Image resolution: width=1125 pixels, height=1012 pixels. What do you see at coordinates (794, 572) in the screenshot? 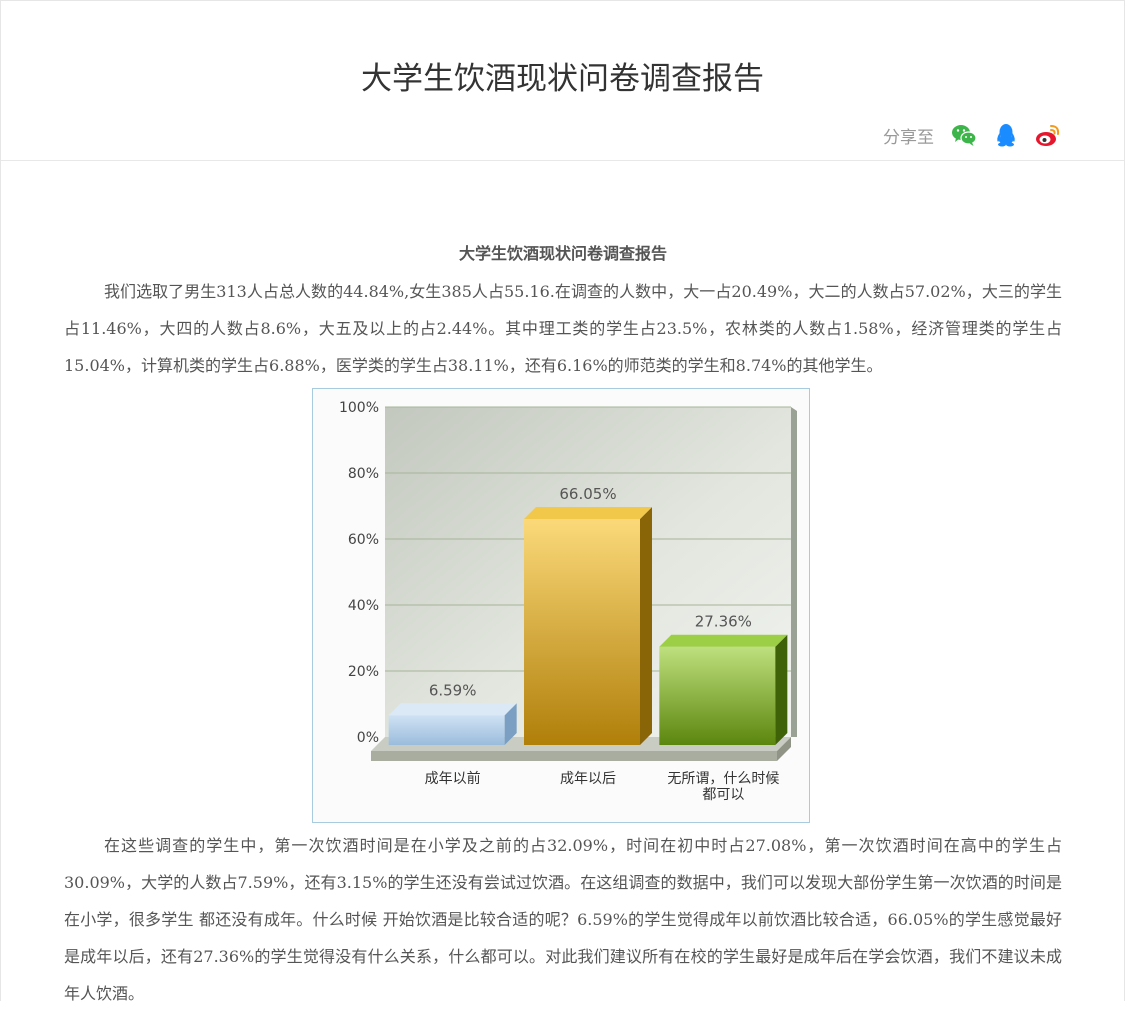
I see `plot-wall-side` at bounding box center [794, 572].